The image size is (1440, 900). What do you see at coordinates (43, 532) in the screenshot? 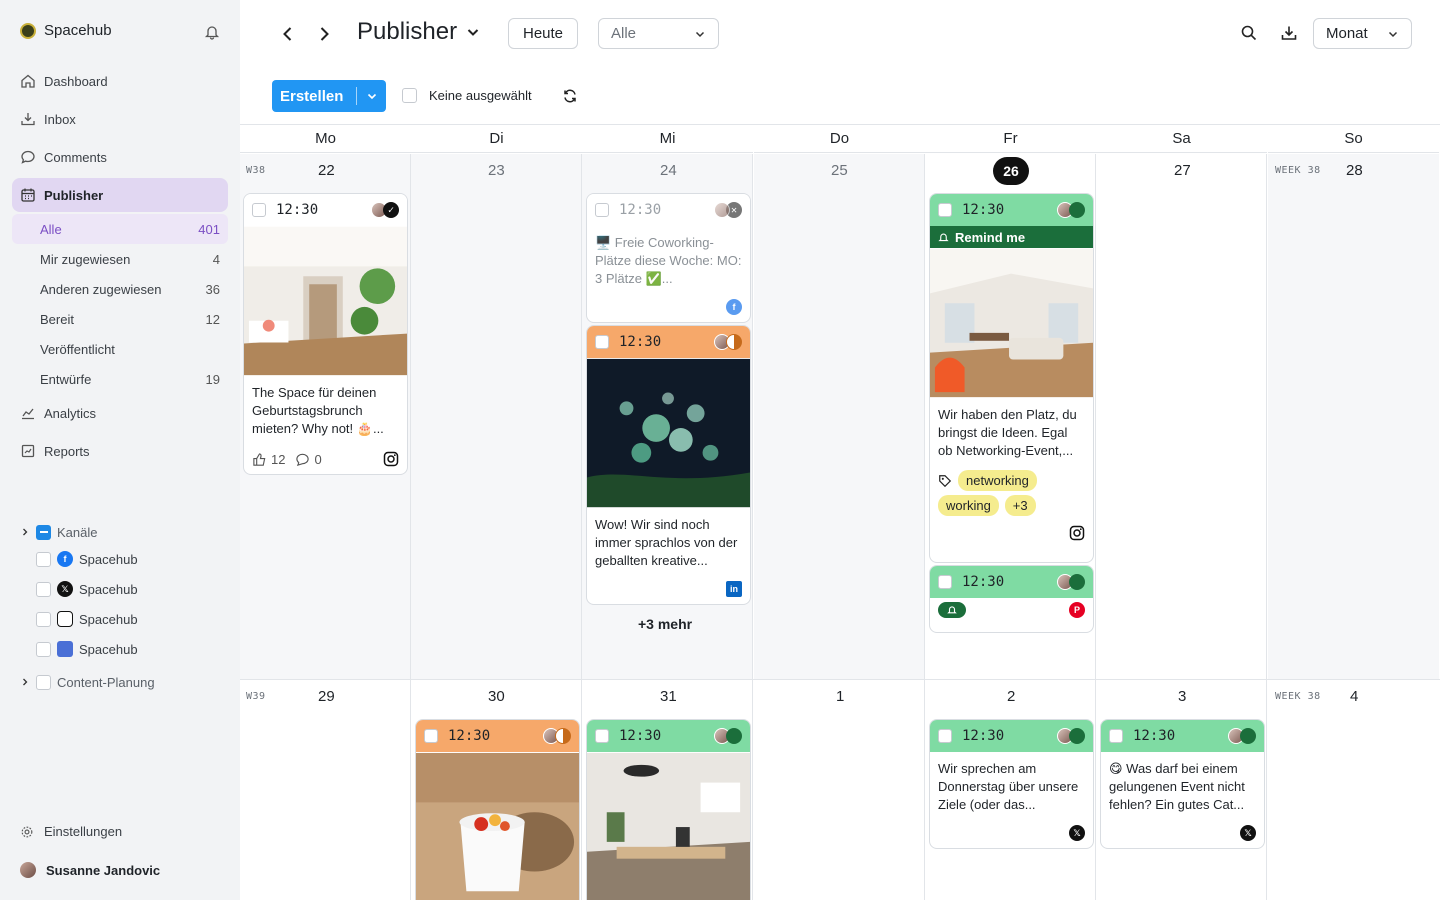
I see `channels-checkbox` at bounding box center [43, 532].